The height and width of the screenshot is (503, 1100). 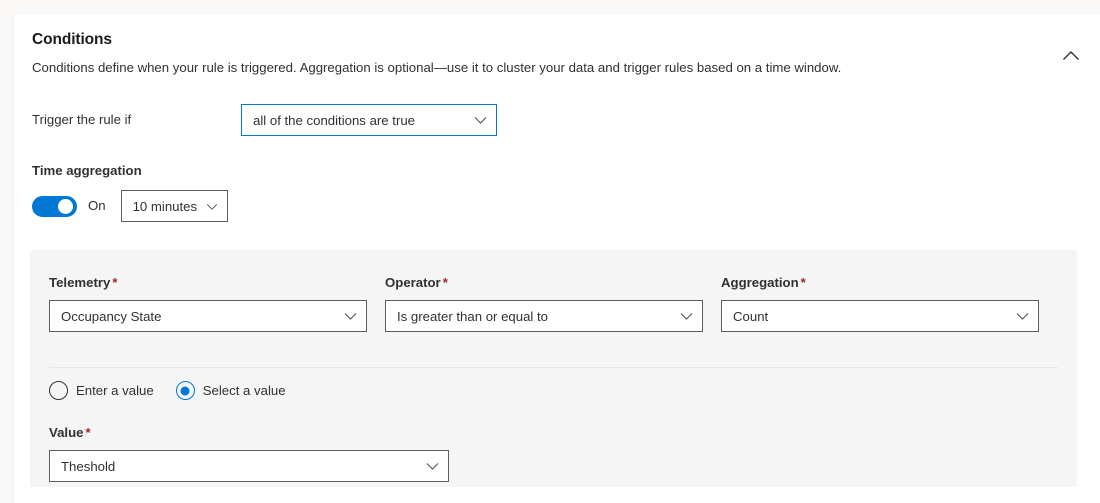 What do you see at coordinates (760, 282) in the screenshot?
I see `aggregation-label-text: Aggregation` at bounding box center [760, 282].